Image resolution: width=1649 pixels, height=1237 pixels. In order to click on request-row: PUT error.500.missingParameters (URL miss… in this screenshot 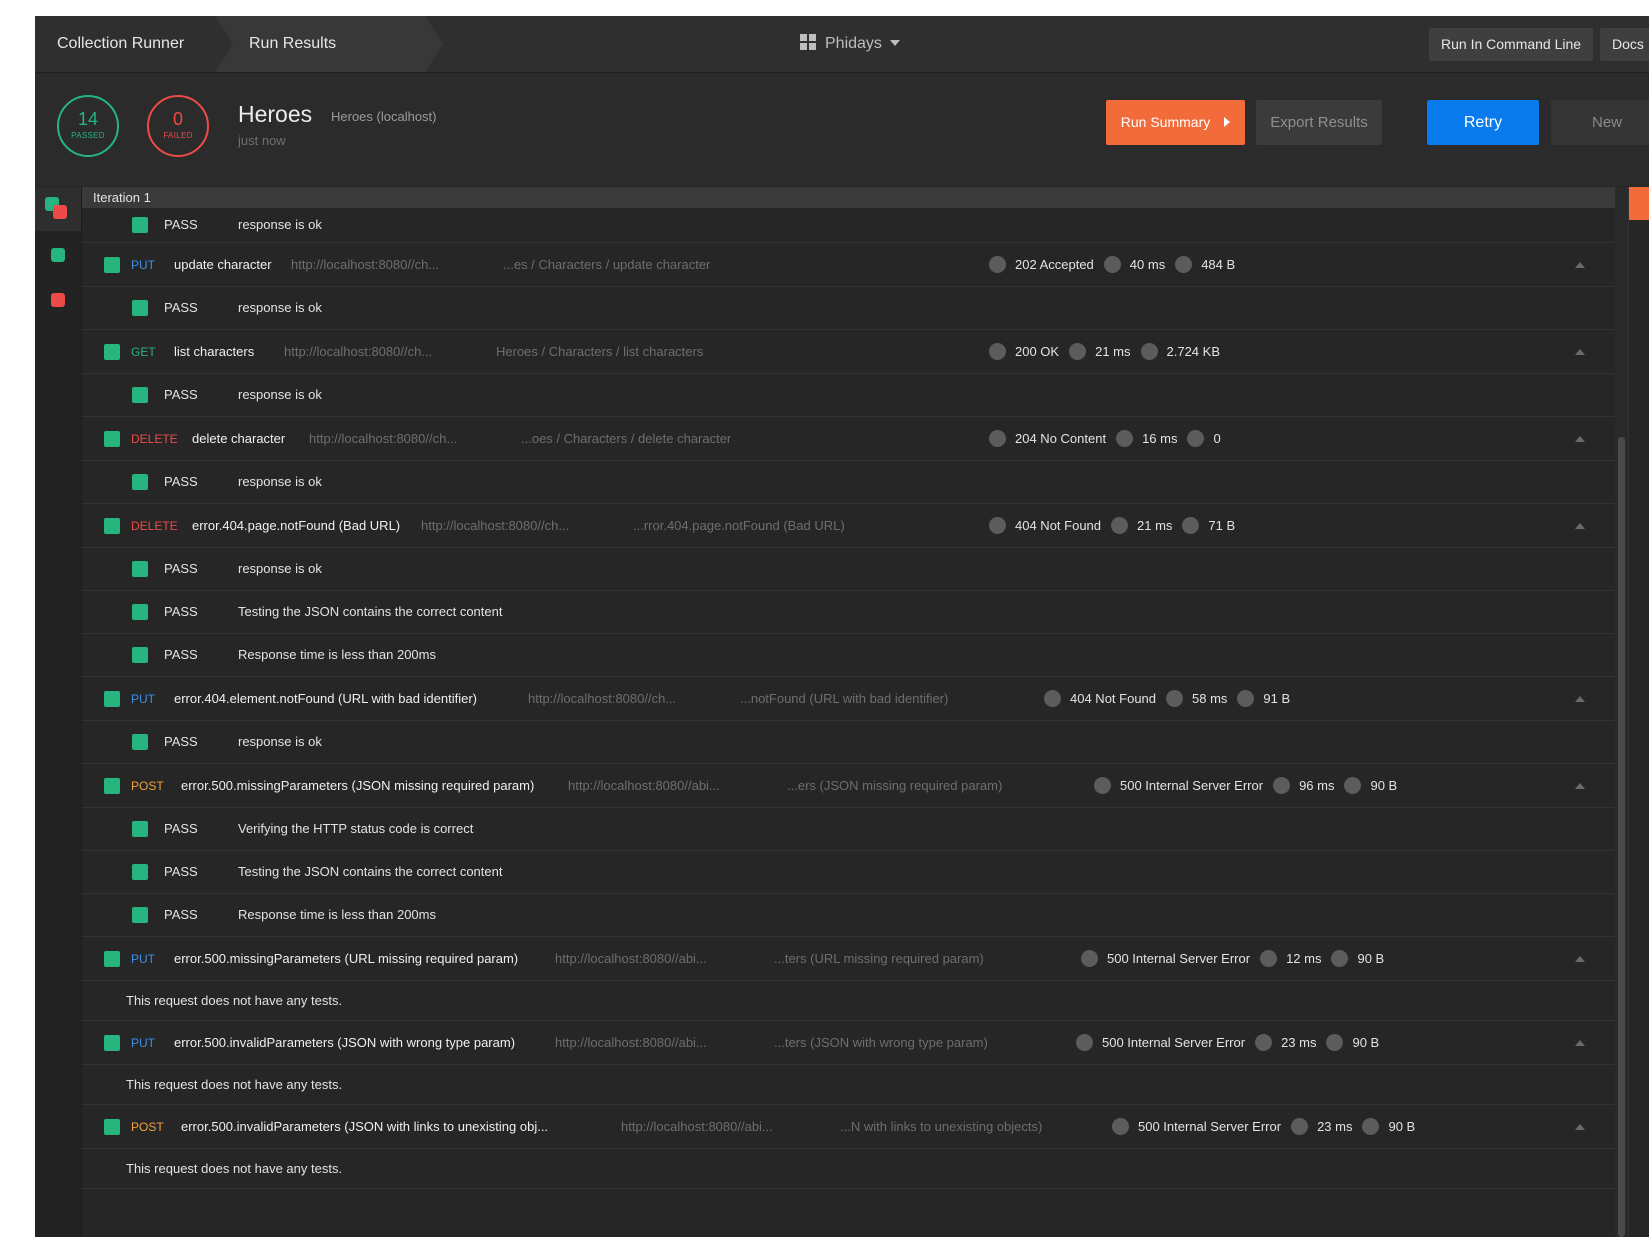, I will do `click(848, 959)`.